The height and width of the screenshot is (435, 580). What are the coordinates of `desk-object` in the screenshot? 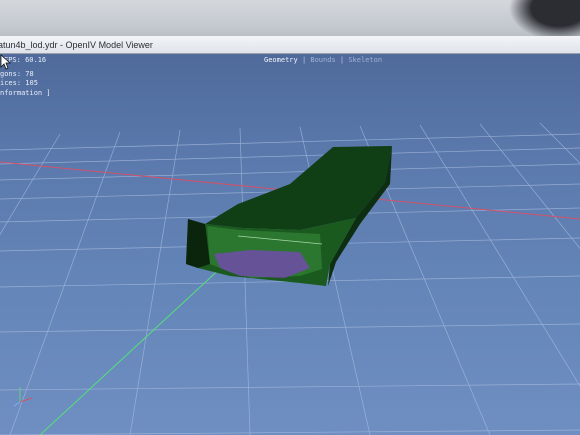 It's located at (545, 20).